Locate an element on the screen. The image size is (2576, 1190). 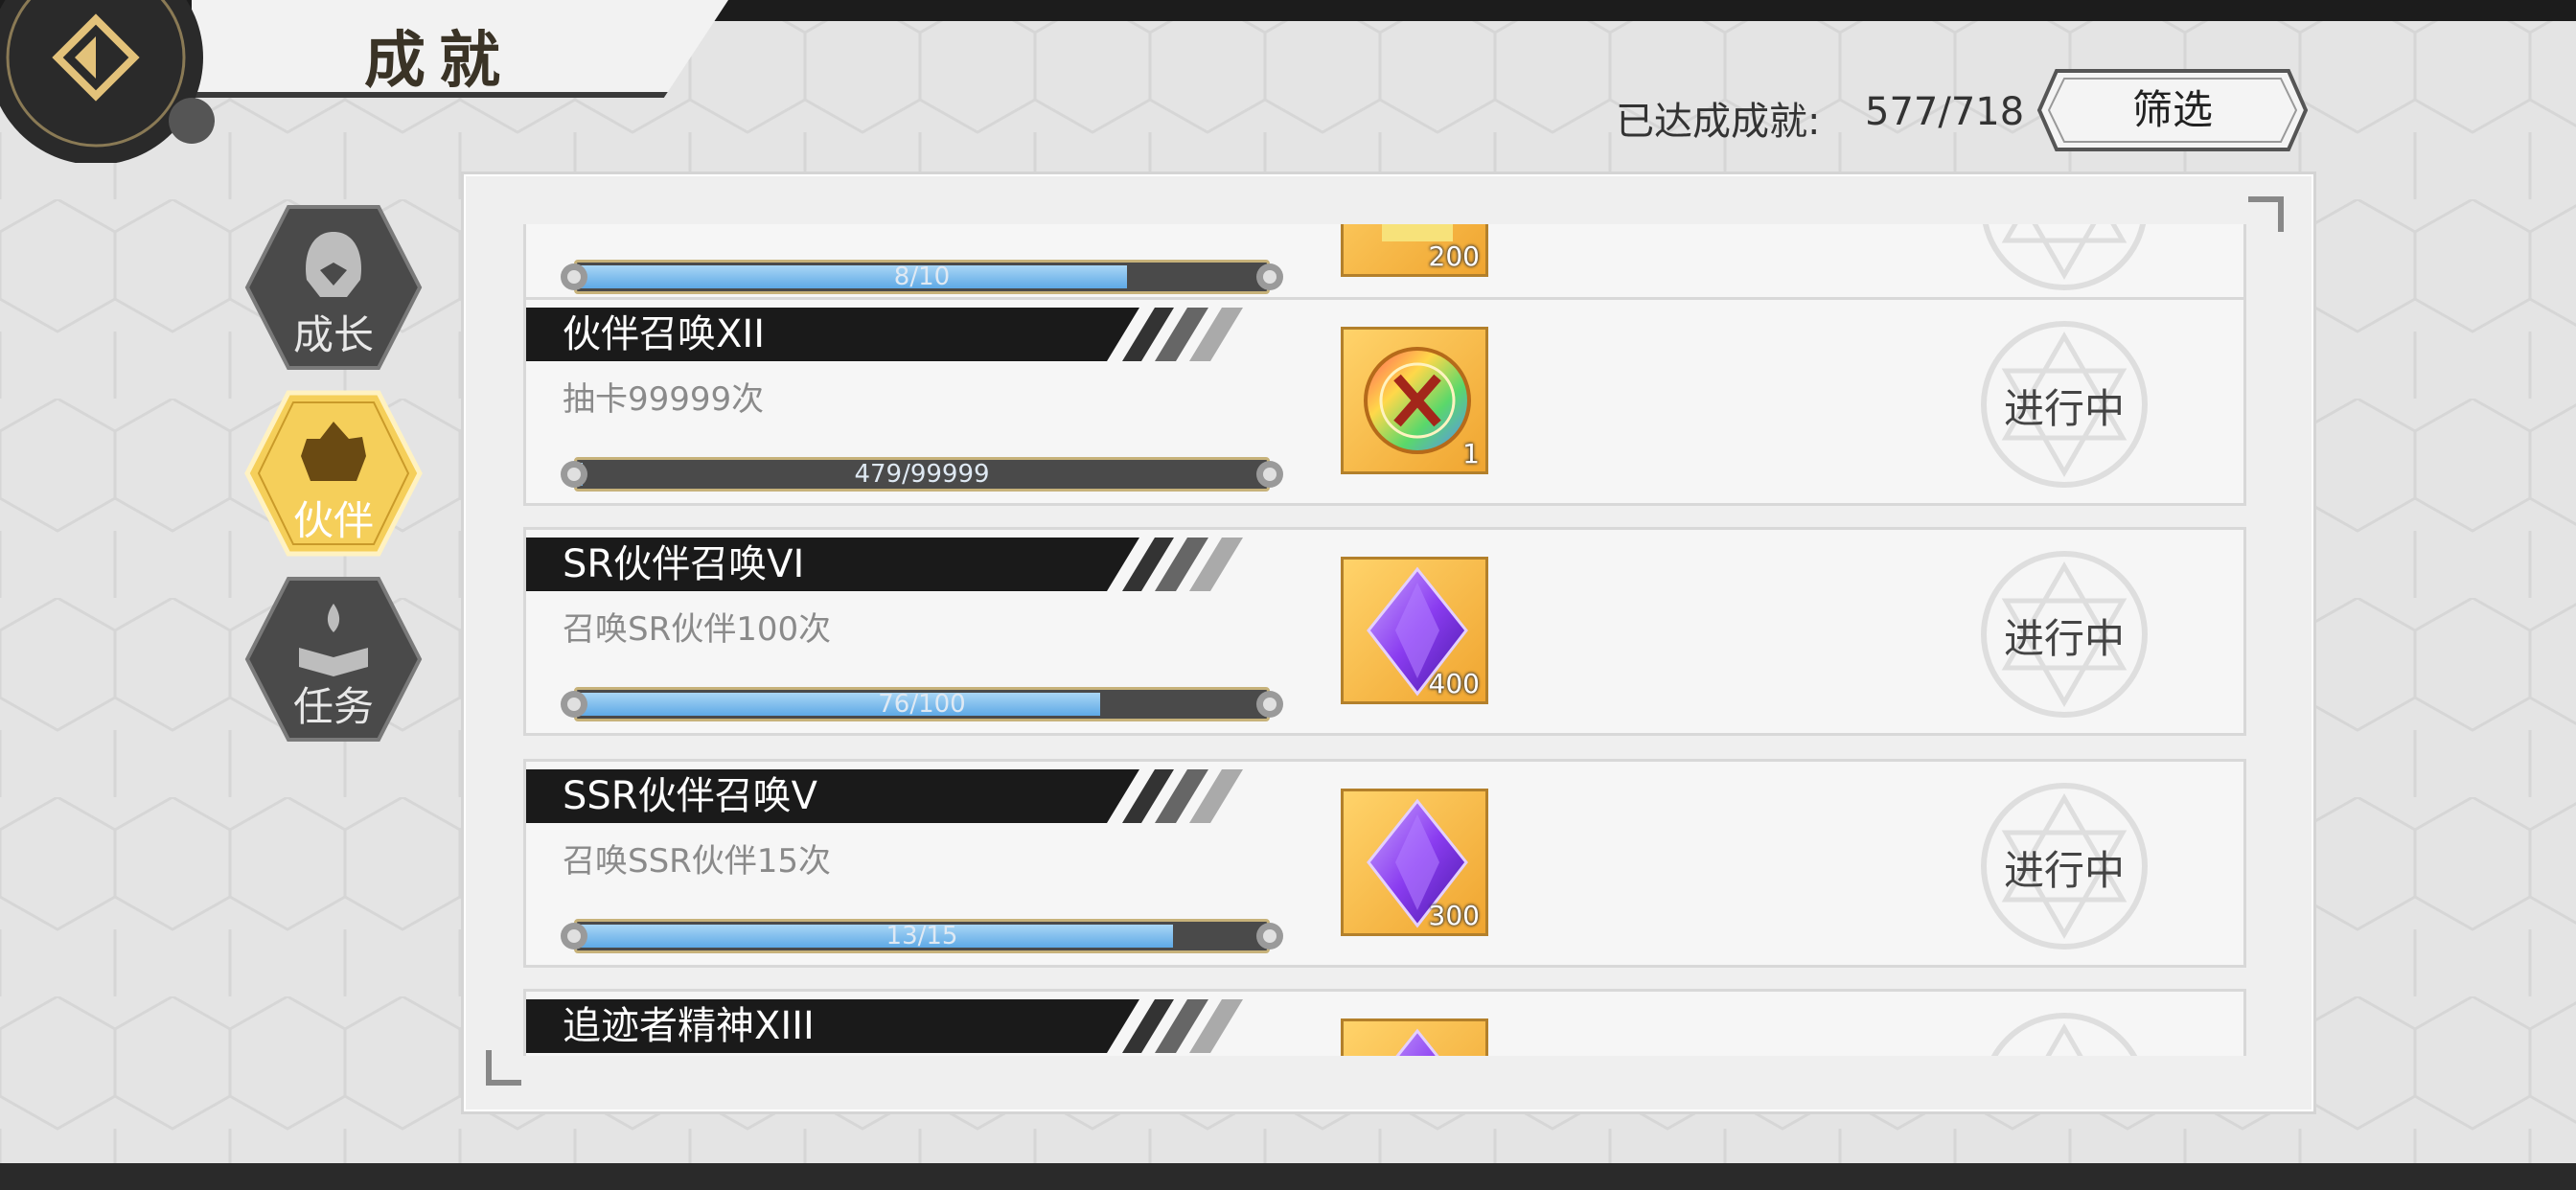
back-arrow-icon is located at coordinates (107, 83).